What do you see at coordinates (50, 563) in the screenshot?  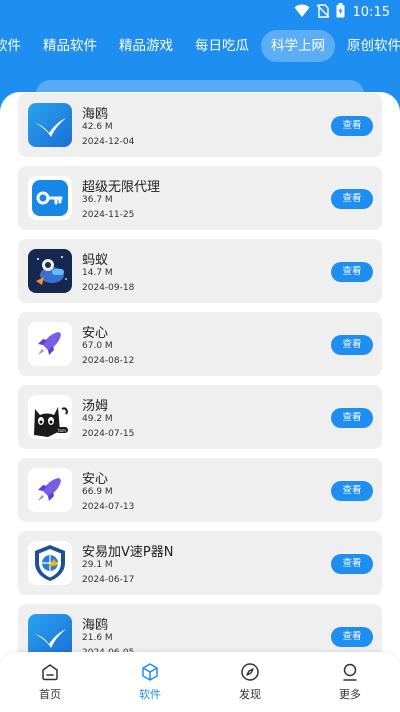 I see `shield-icon` at bounding box center [50, 563].